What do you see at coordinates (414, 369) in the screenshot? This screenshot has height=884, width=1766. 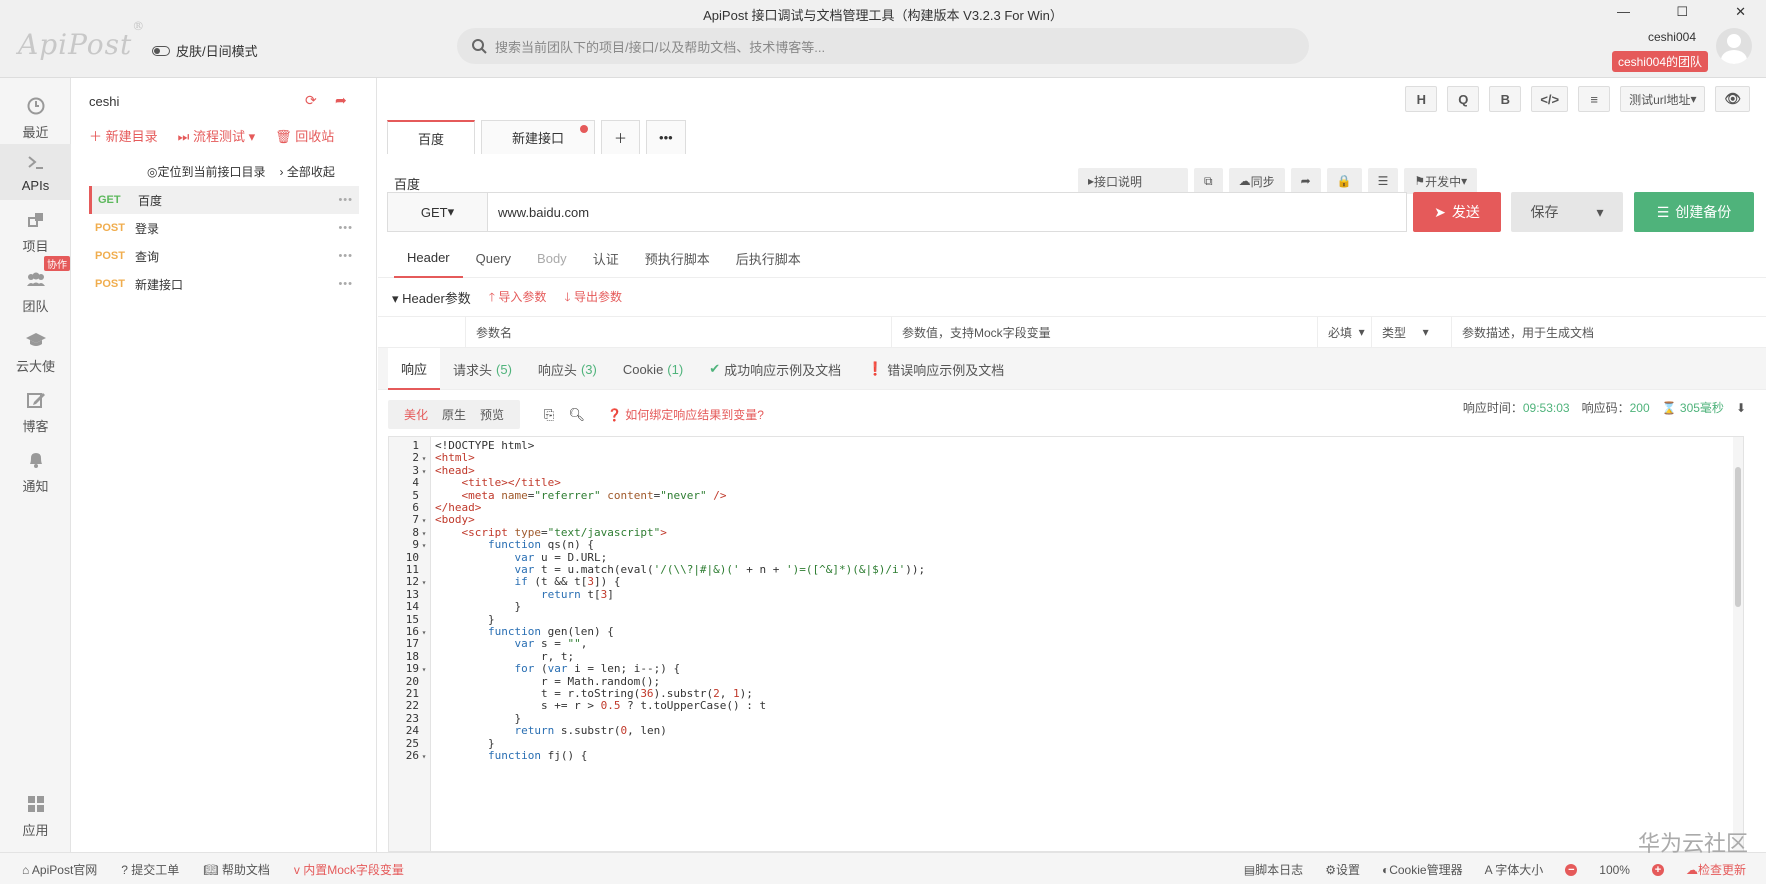 I see `tab-response: 响应` at bounding box center [414, 369].